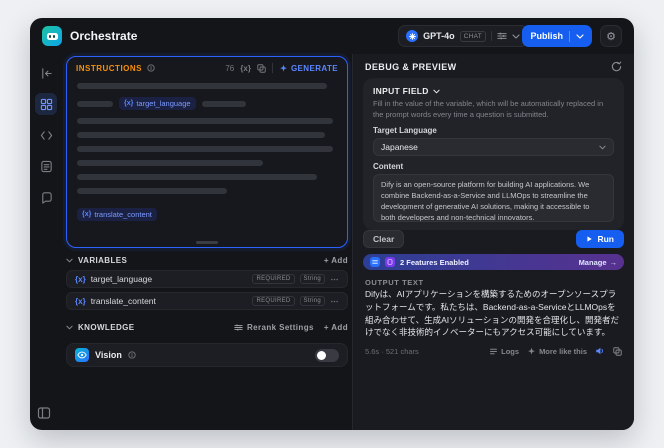 Image resolution: width=664 pixels, height=448 pixels. I want to click on publish-button: Publish, so click(557, 36).